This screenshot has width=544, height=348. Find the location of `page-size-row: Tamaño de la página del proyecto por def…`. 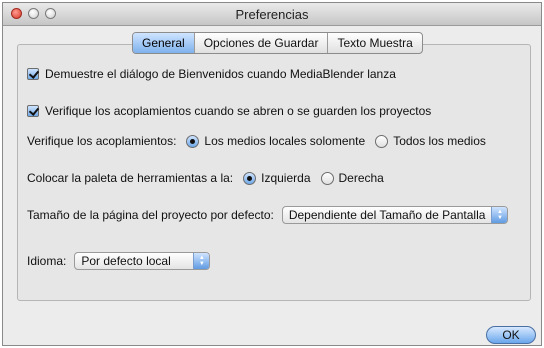

page-size-row: Tamaño de la página del proyecto por def… is located at coordinates (268, 215).